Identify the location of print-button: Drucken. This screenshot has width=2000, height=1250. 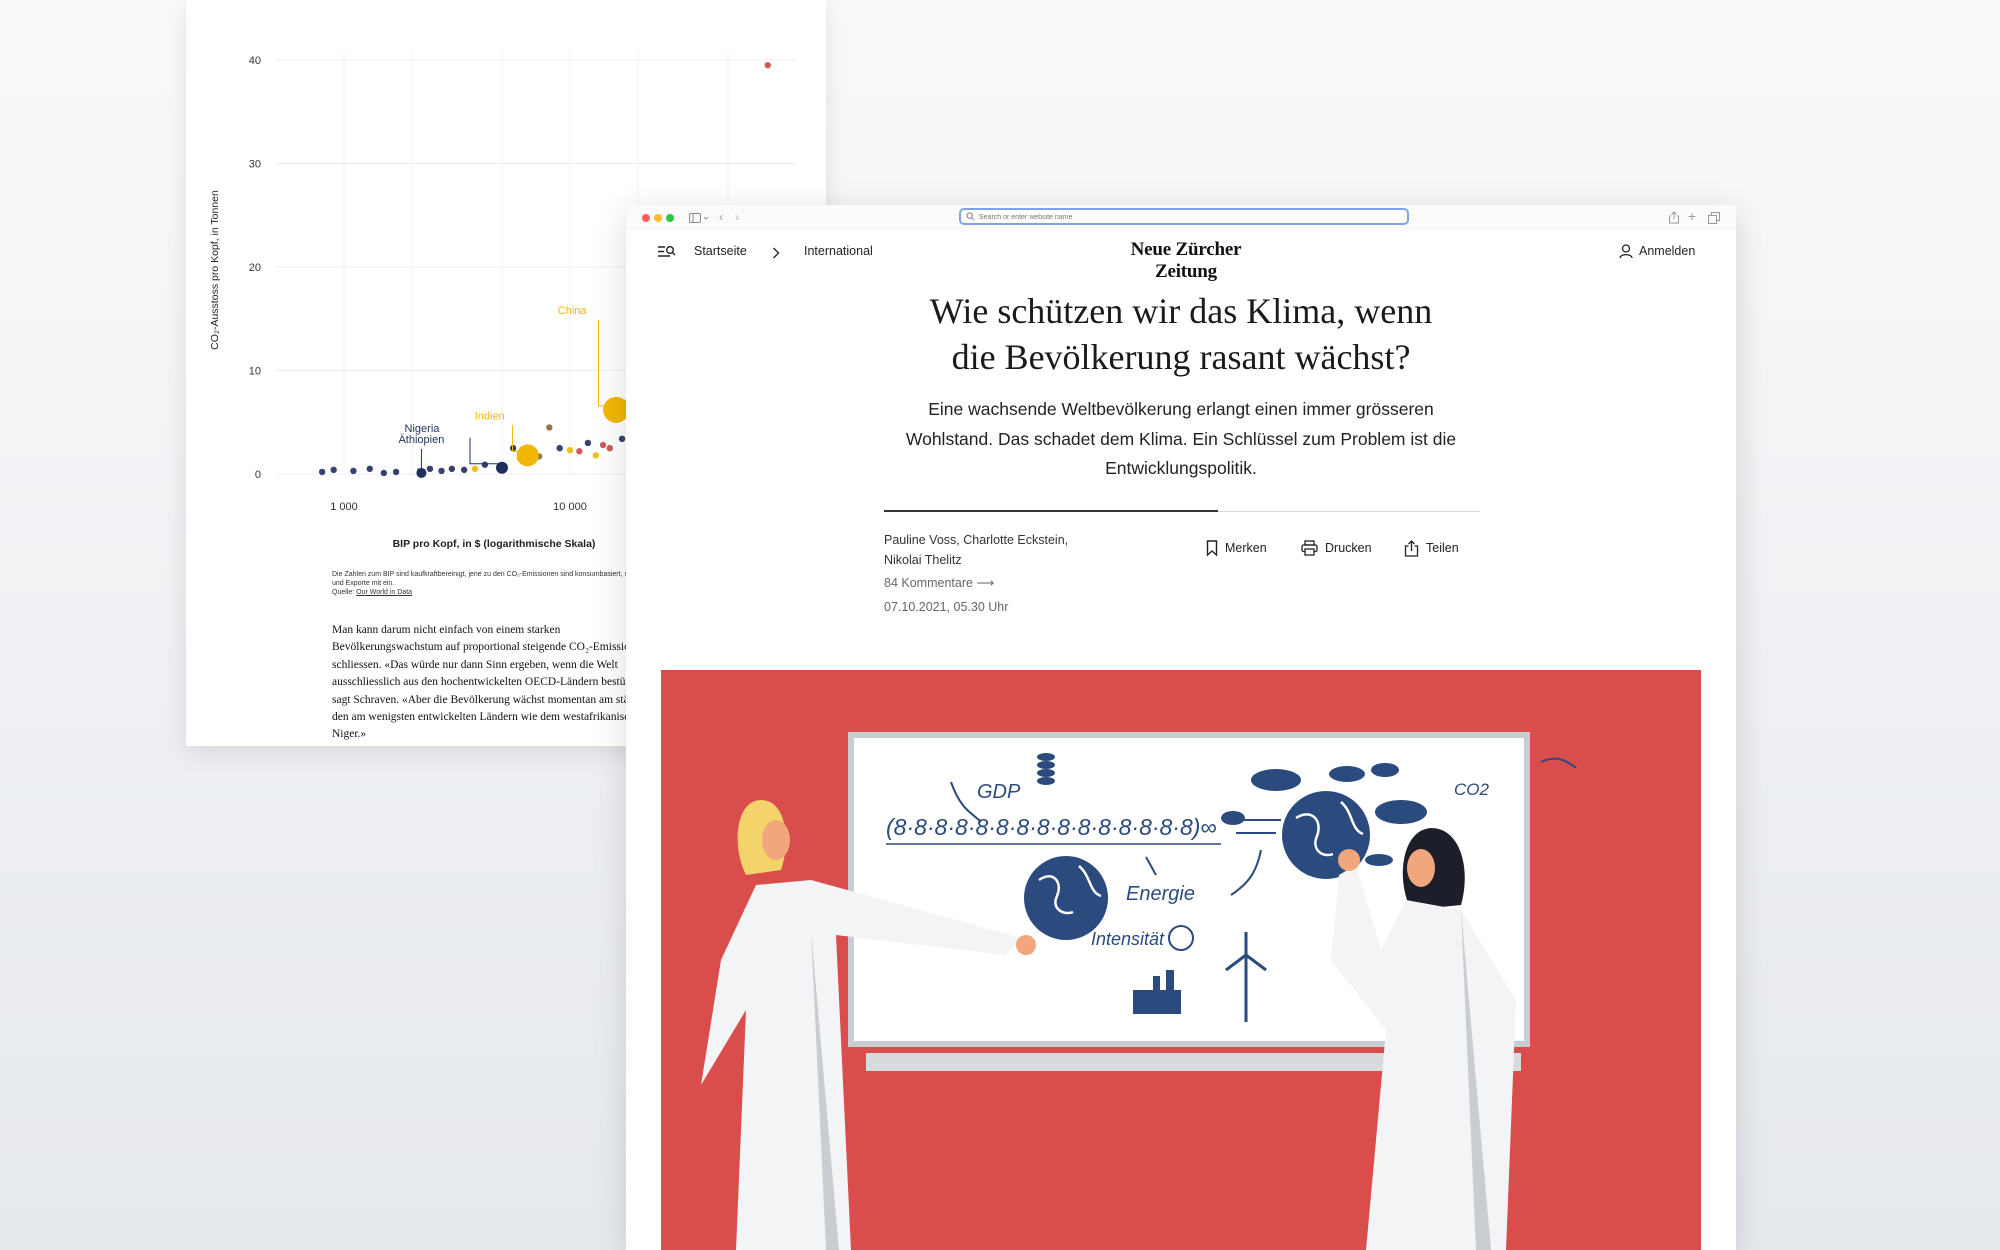
(1336, 548).